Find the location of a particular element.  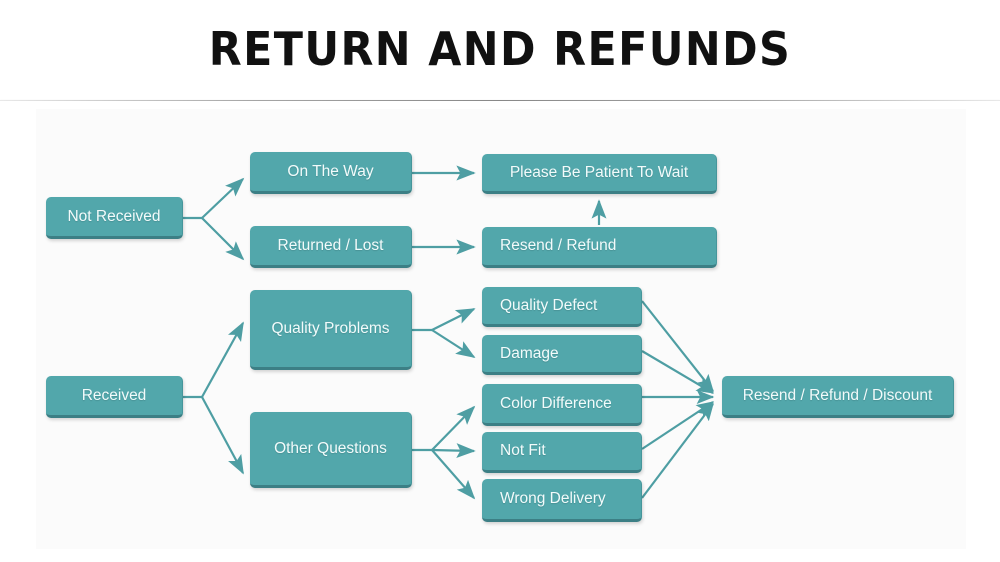

node-damage: Damage is located at coordinates (562, 355).